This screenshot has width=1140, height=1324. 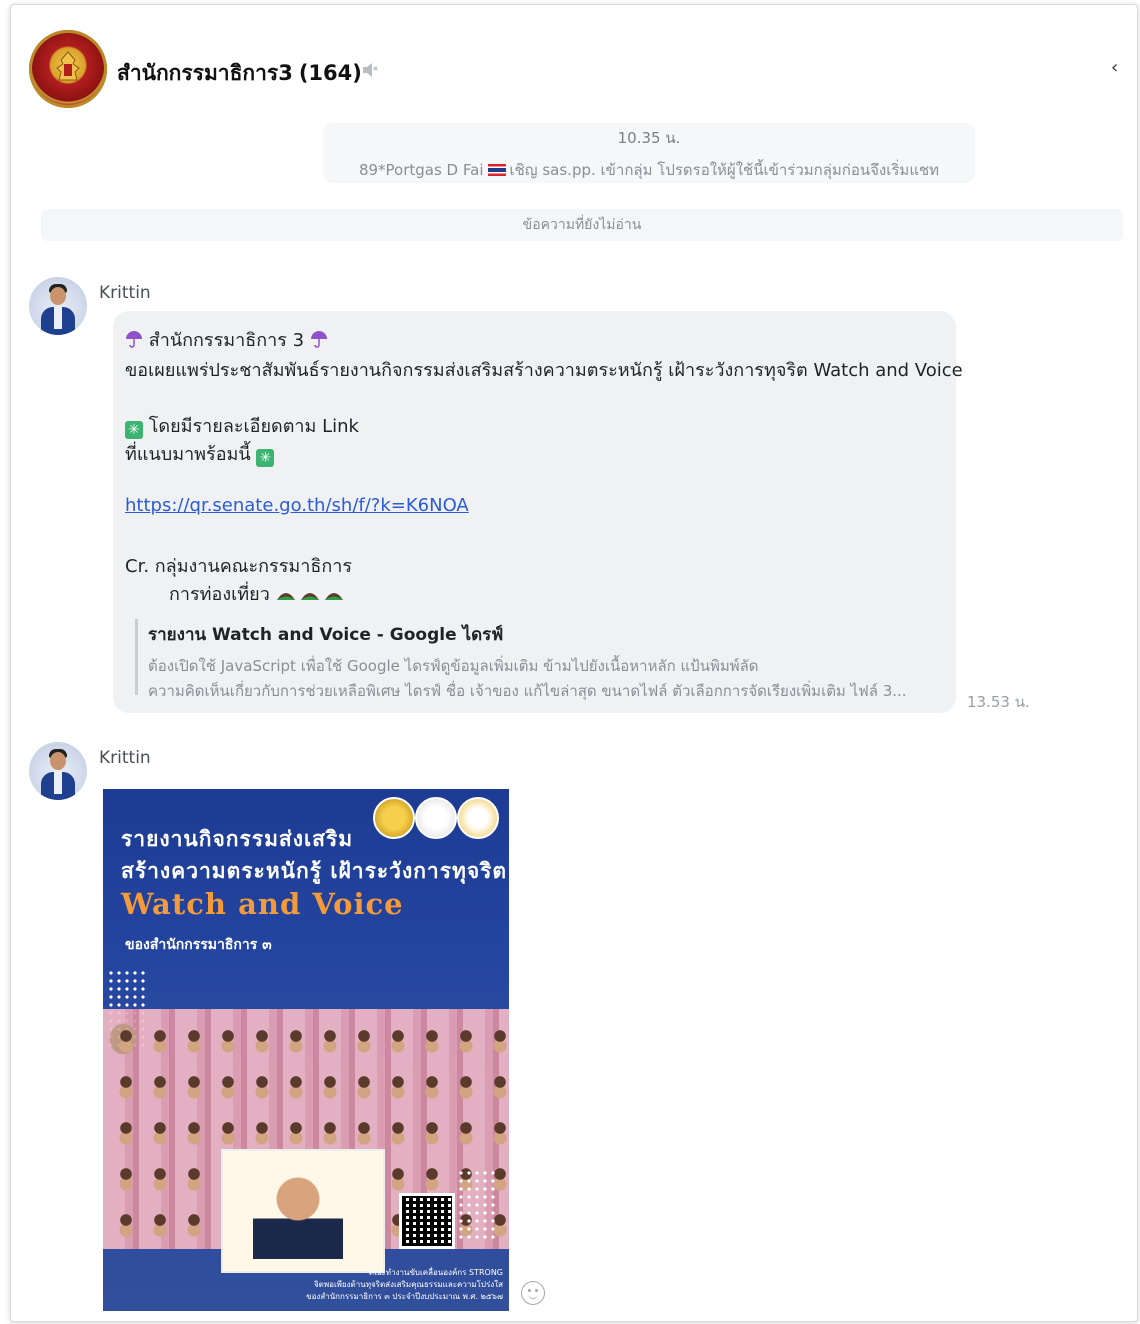 What do you see at coordinates (298, 1214) in the screenshot?
I see `portrait-photo` at bounding box center [298, 1214].